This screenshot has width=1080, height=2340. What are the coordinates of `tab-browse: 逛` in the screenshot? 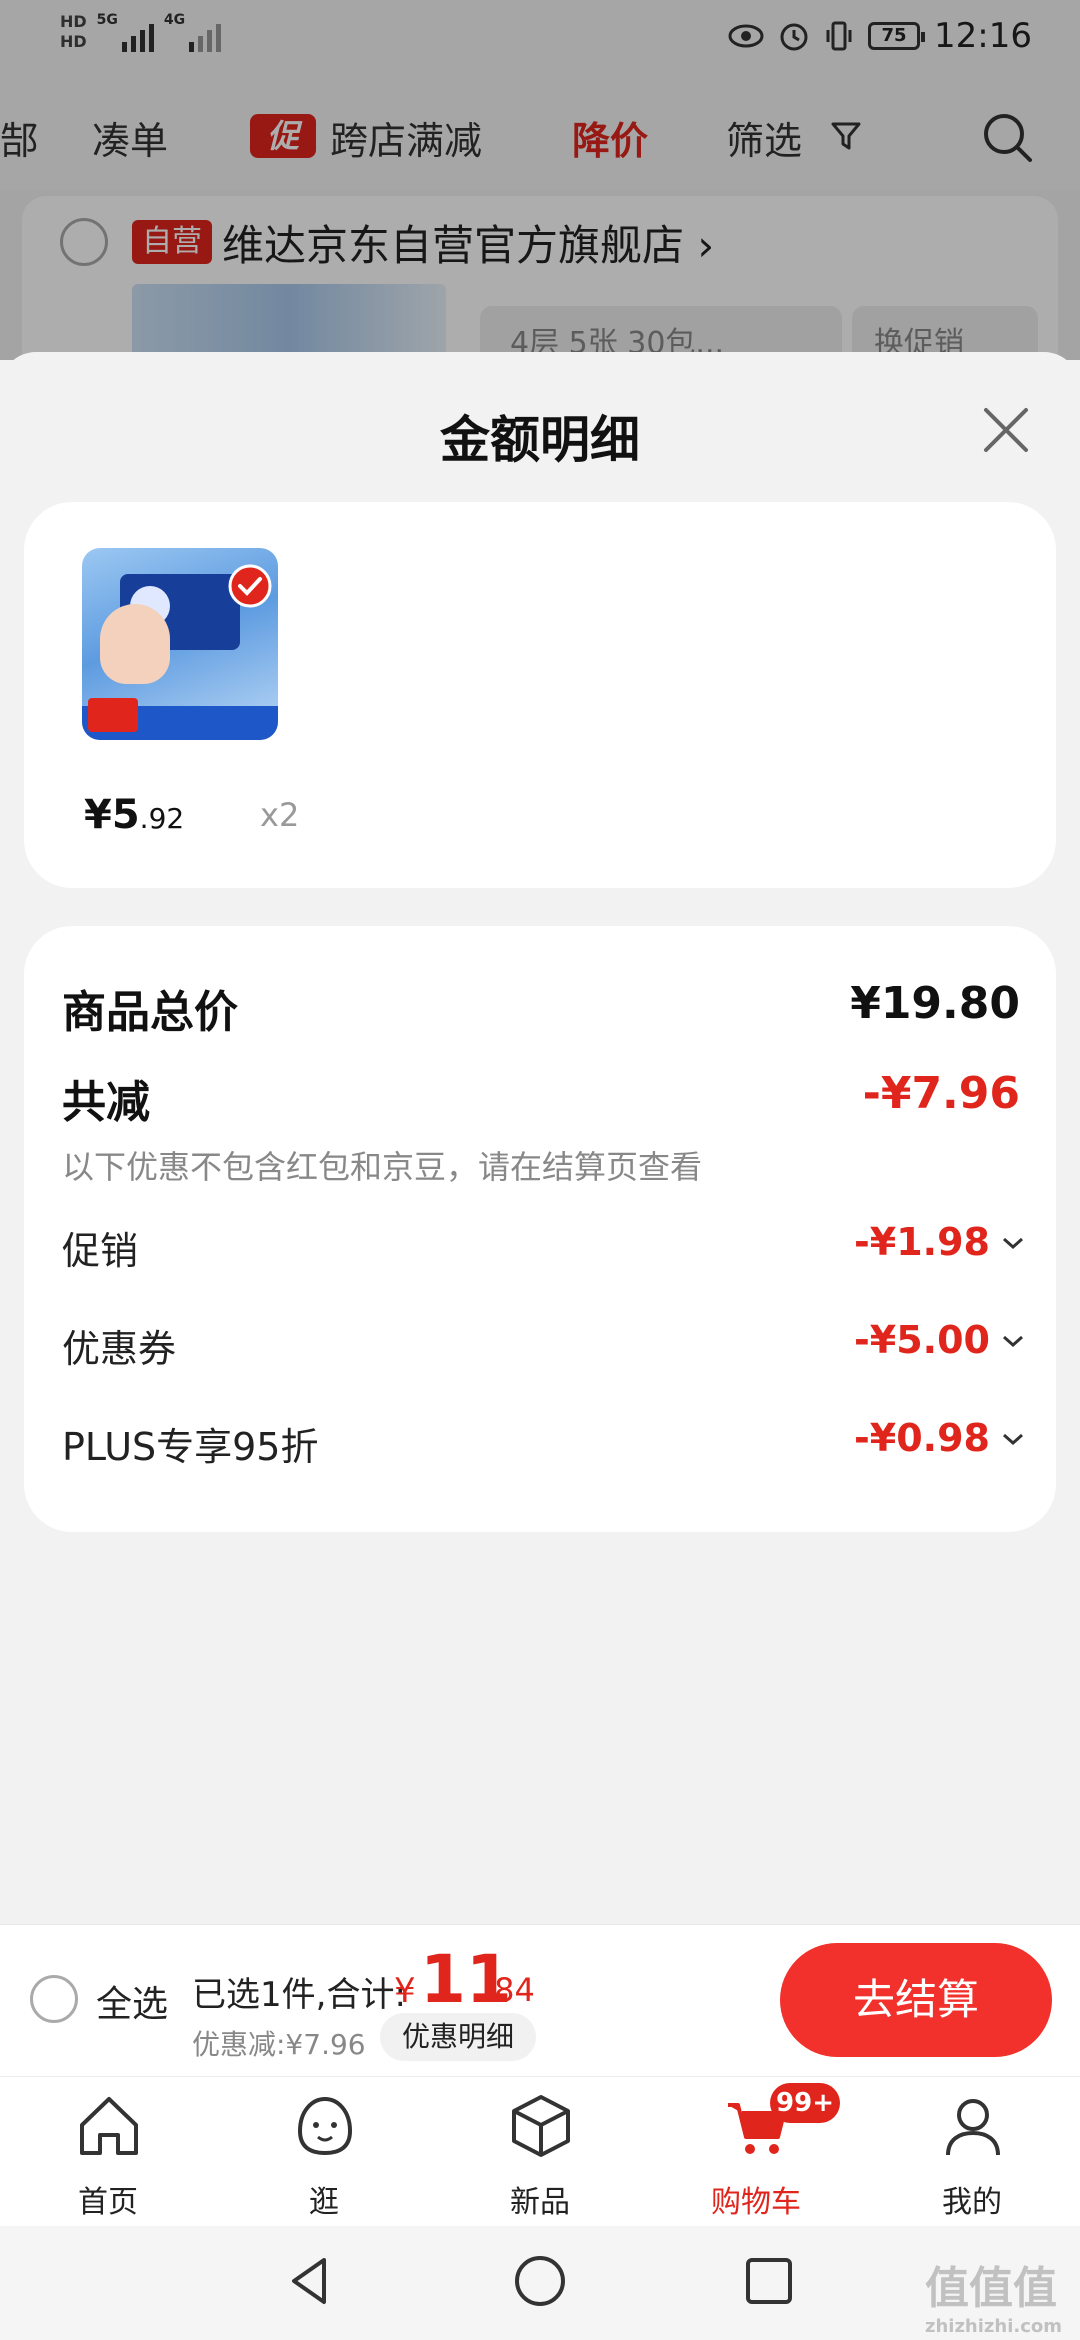 It's located at (324, 2152).